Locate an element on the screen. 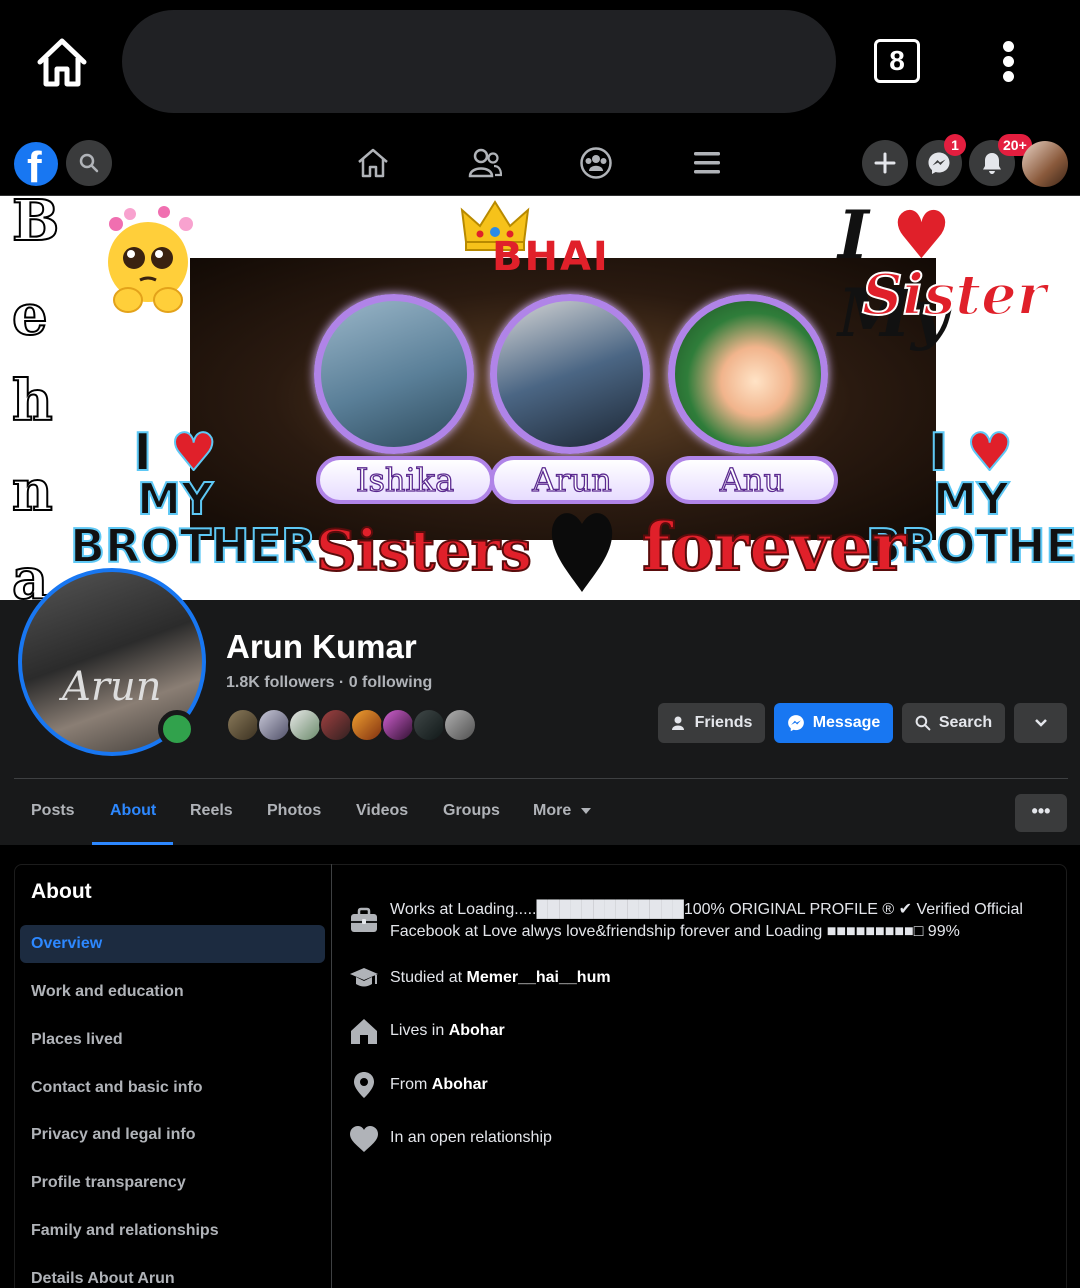 This screenshot has width=1080, height=1288. chevron-down-icon is located at coordinates (1040, 723).